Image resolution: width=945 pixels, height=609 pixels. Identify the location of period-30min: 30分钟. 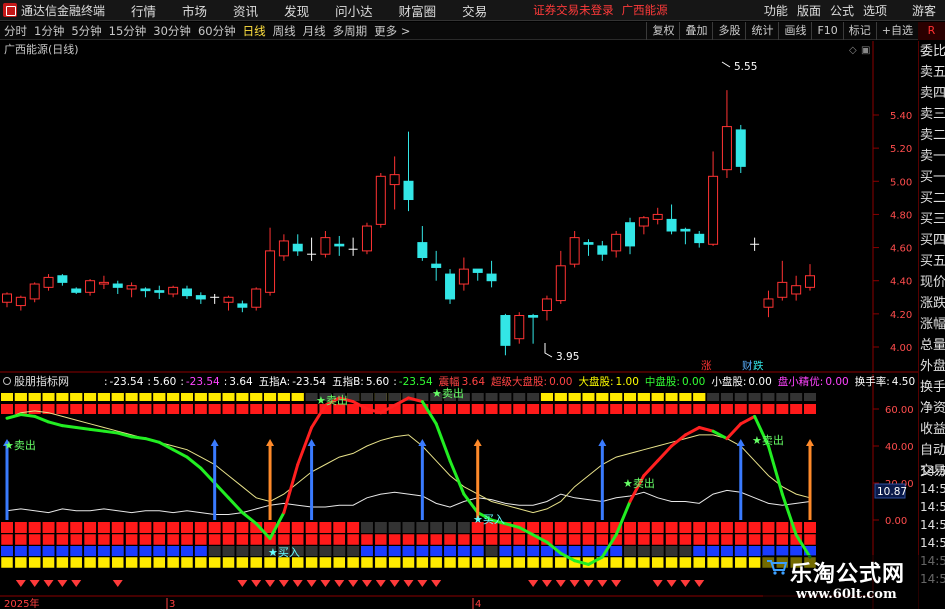
(172, 31).